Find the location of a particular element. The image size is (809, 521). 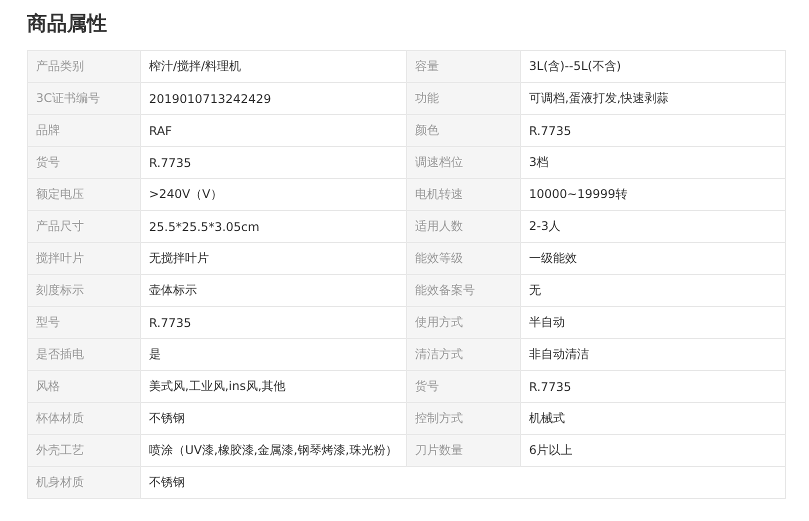

attribute-label: 品牌 is located at coordinates (84, 130).